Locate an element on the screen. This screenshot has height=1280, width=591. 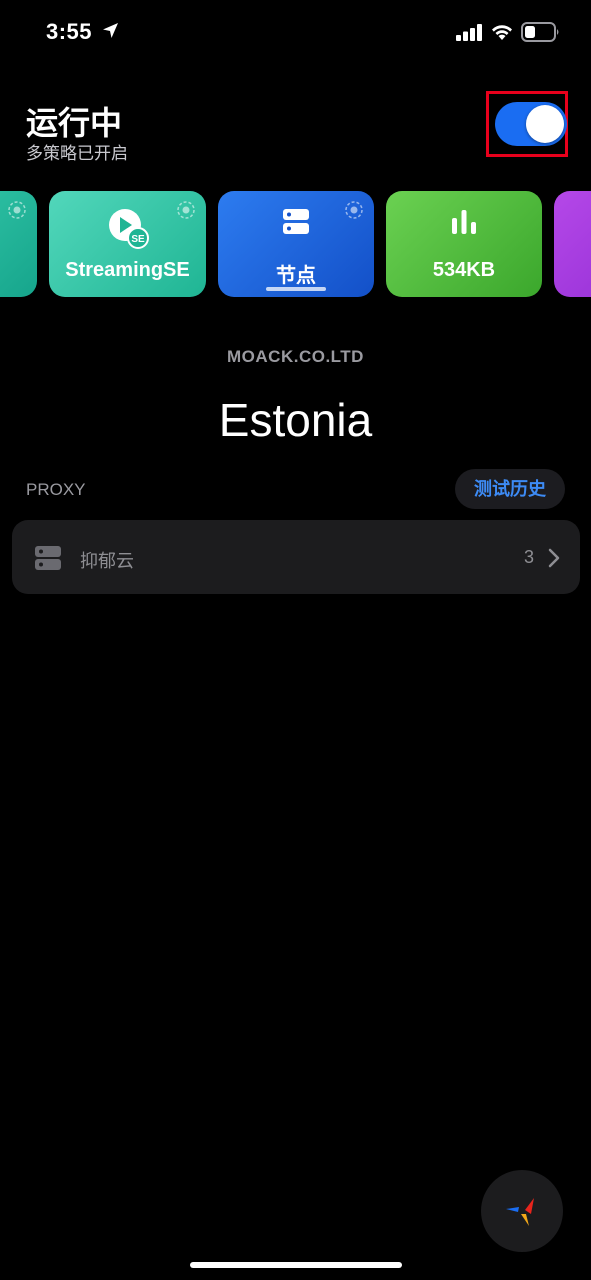
bar-chart-icon is located at coordinates (464, 222).